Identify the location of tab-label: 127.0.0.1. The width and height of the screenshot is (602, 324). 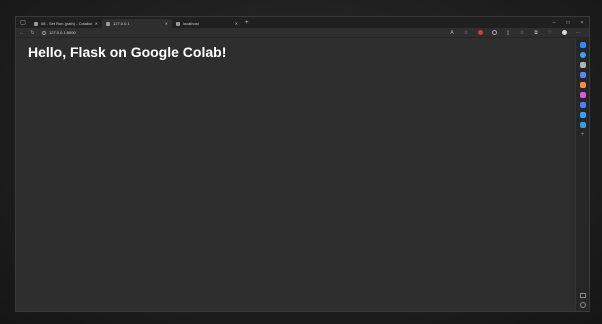
(121, 23).